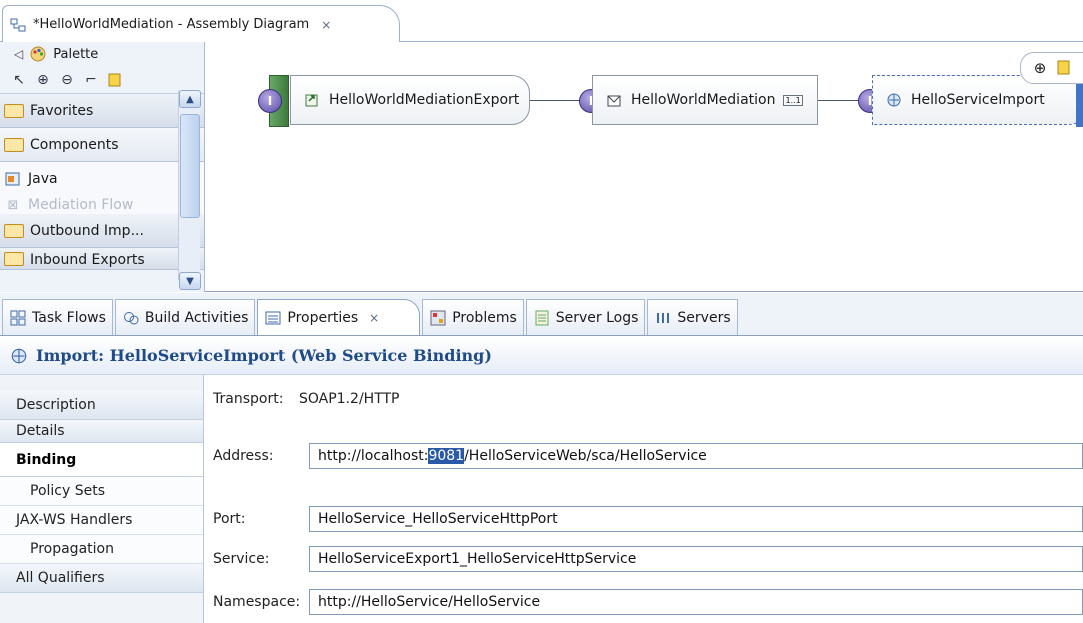 The image size is (1083, 623). Describe the element at coordinates (1040, 68) in the screenshot. I see `add-interface-icon: ⊕` at that location.